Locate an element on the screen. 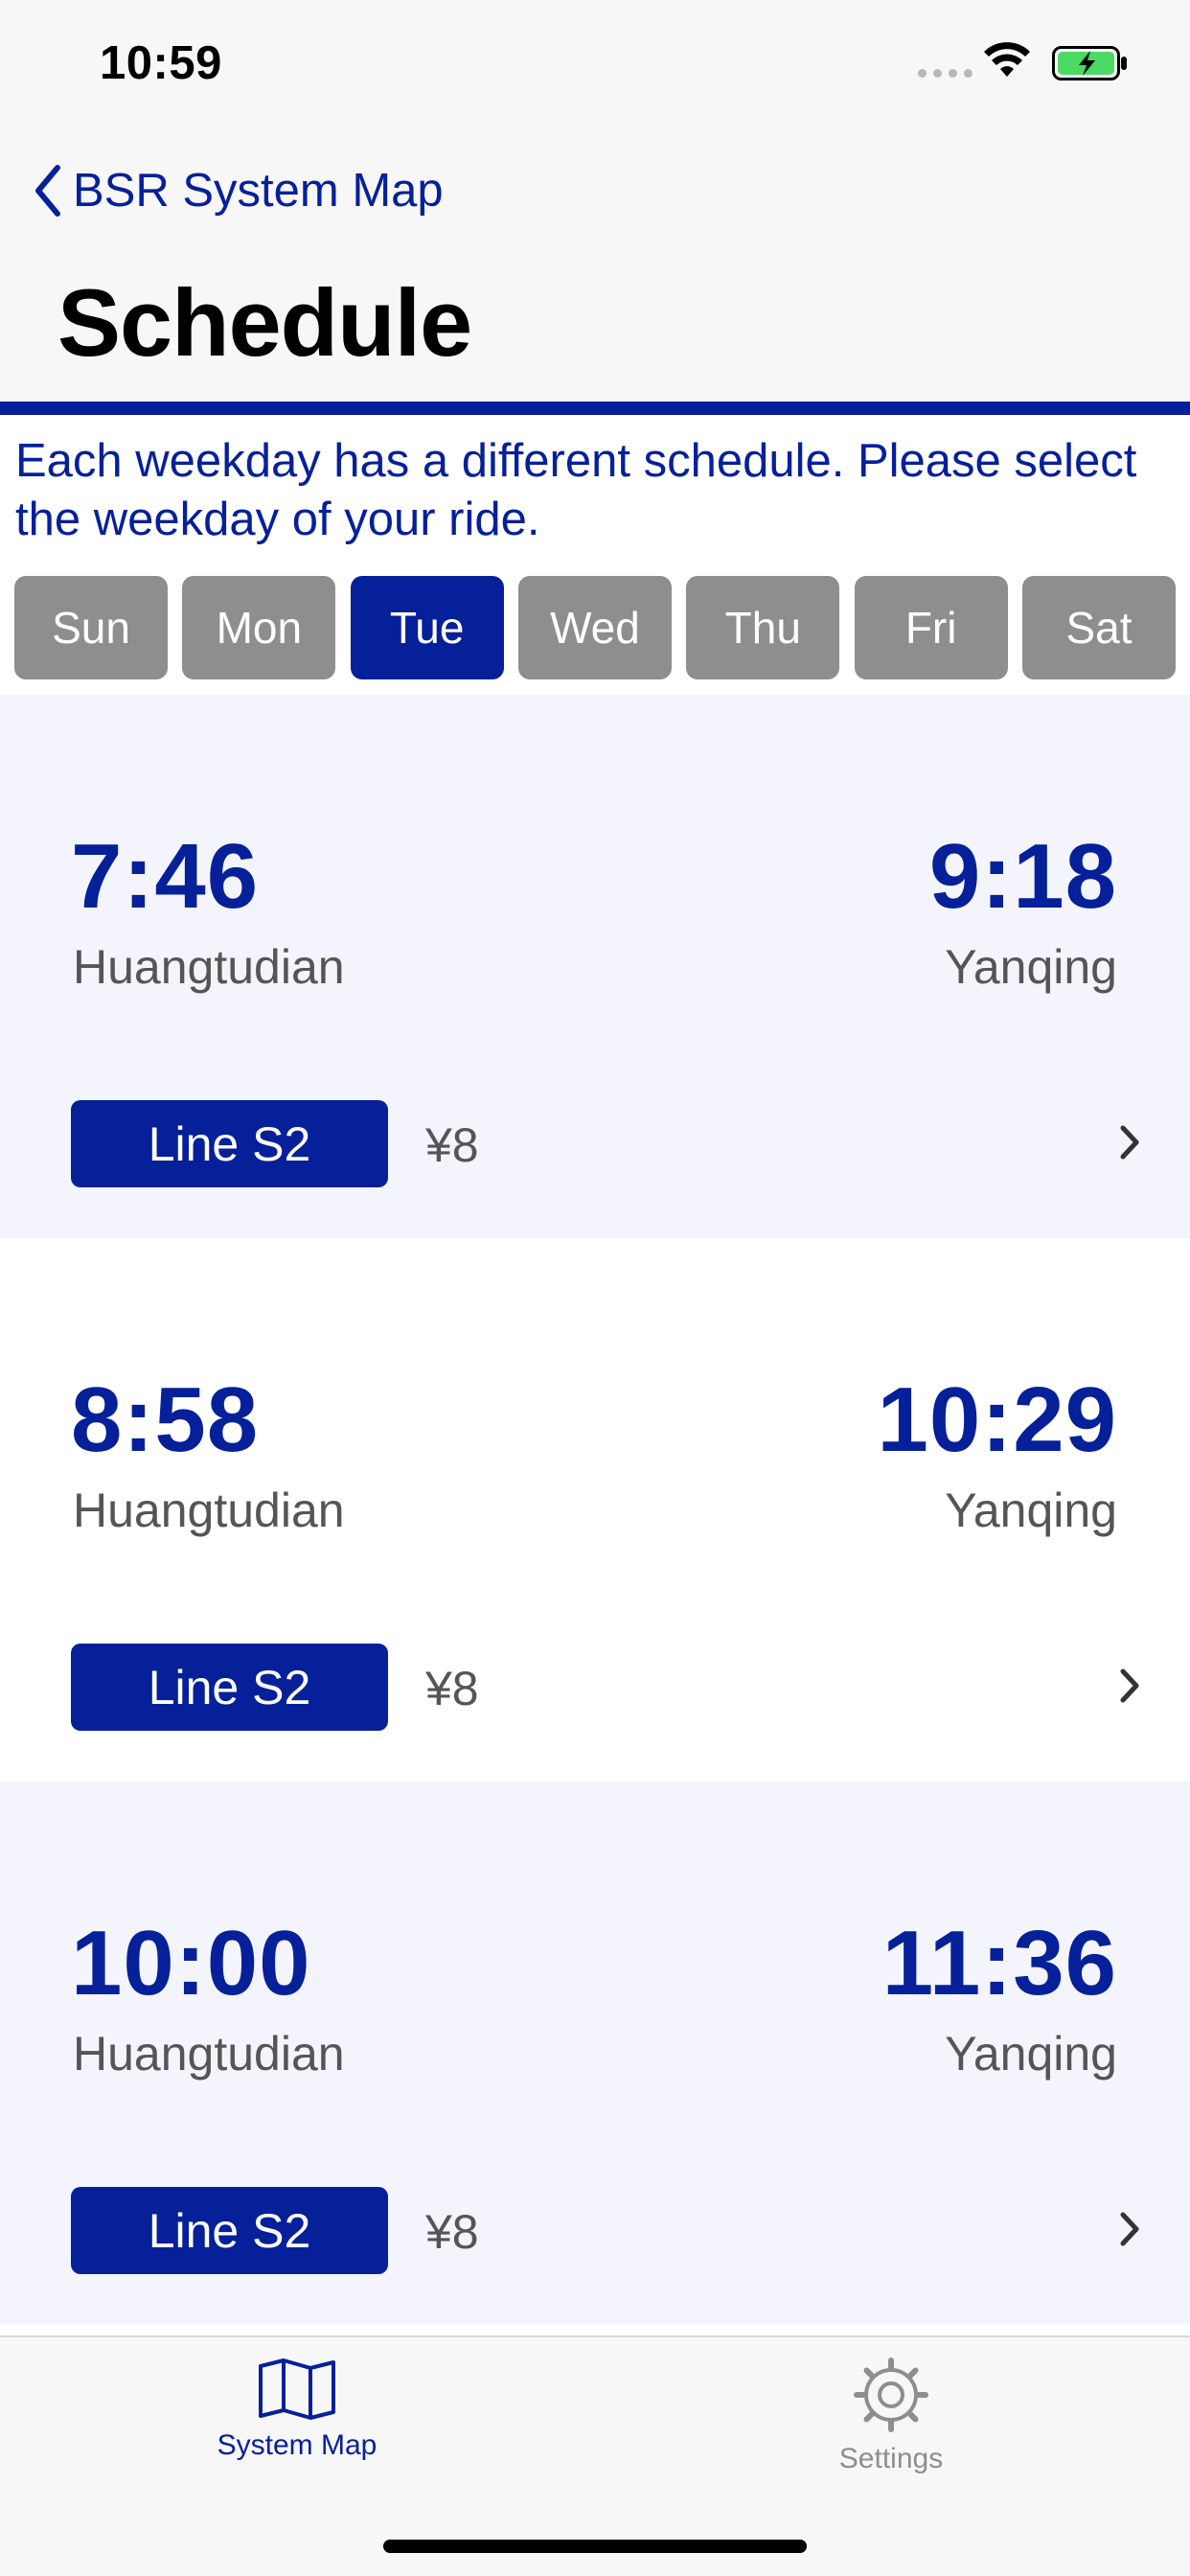 This screenshot has height=2576, width=1190. day-button-sun: Sun is located at coordinates (91, 627).